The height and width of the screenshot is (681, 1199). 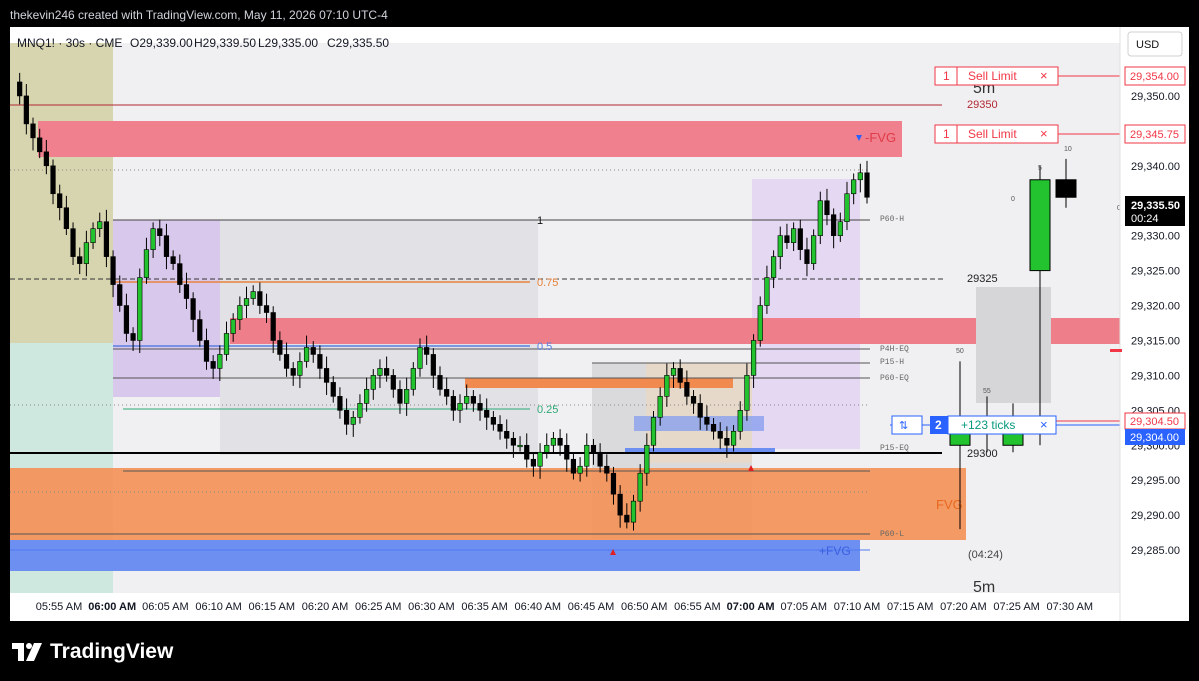 What do you see at coordinates (751, 607) in the screenshot?
I see `time-tick-label: 07:00 AM` at bounding box center [751, 607].